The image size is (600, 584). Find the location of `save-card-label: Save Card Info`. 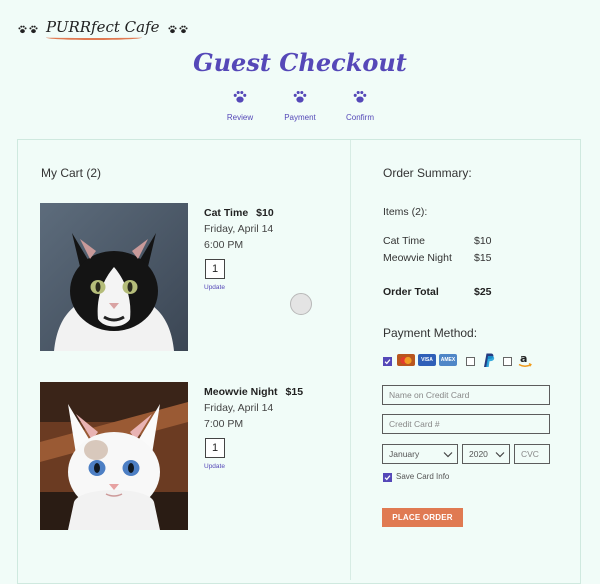

save-card-label: Save Card Info is located at coordinates (423, 476).